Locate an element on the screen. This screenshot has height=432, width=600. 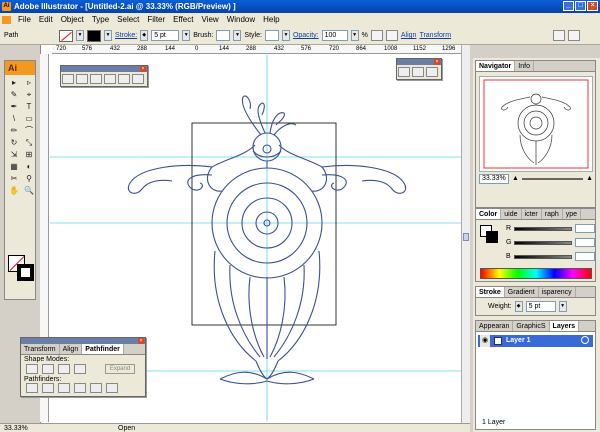
rectangle-tool-icon: ▭ is located at coordinates (29, 118).